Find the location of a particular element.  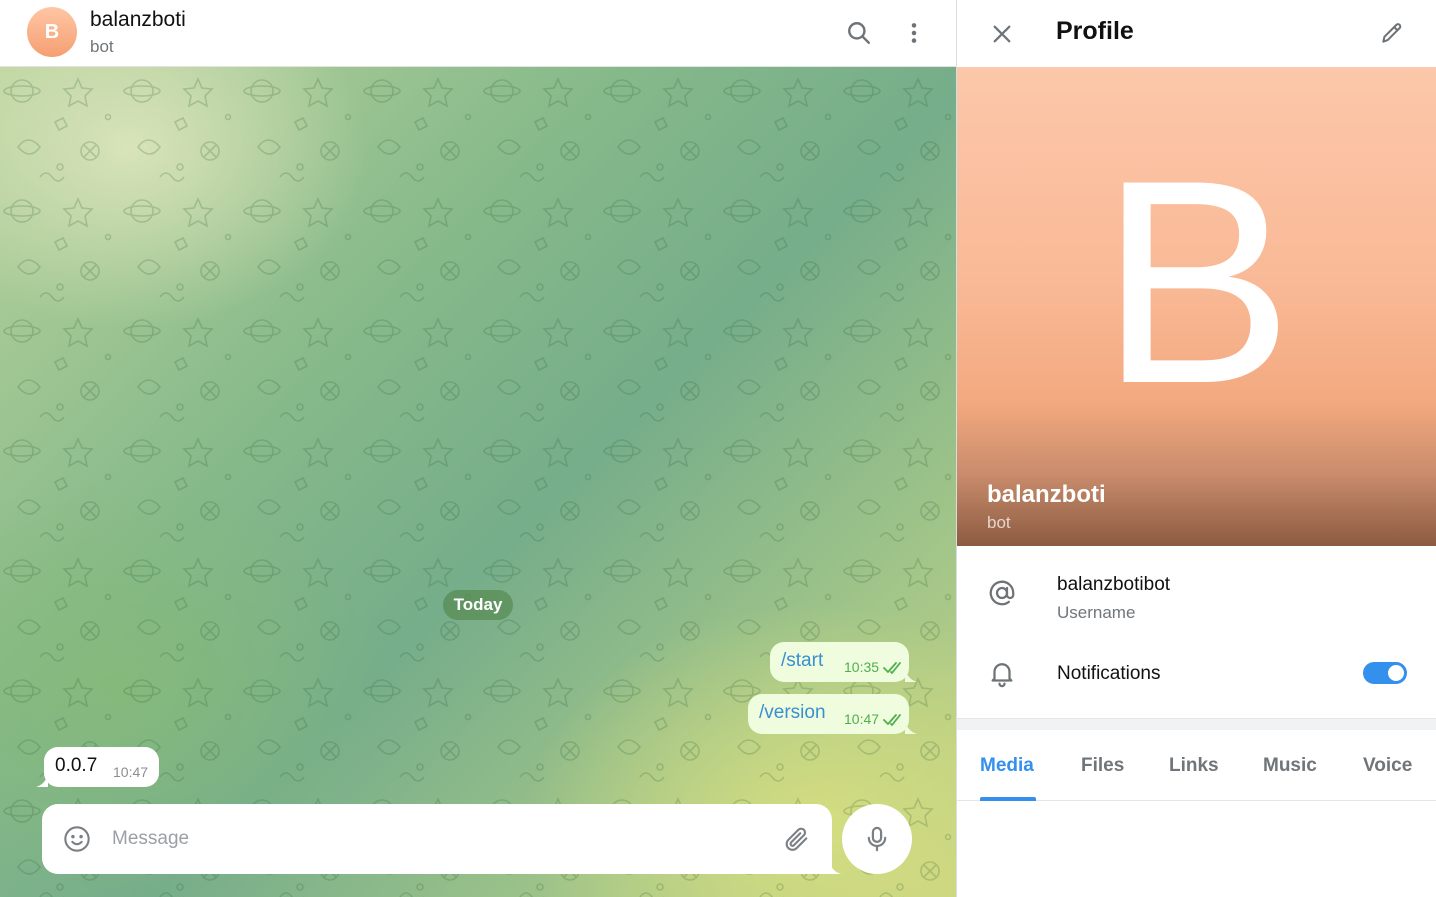

paperclip-icon is located at coordinates (797, 839).